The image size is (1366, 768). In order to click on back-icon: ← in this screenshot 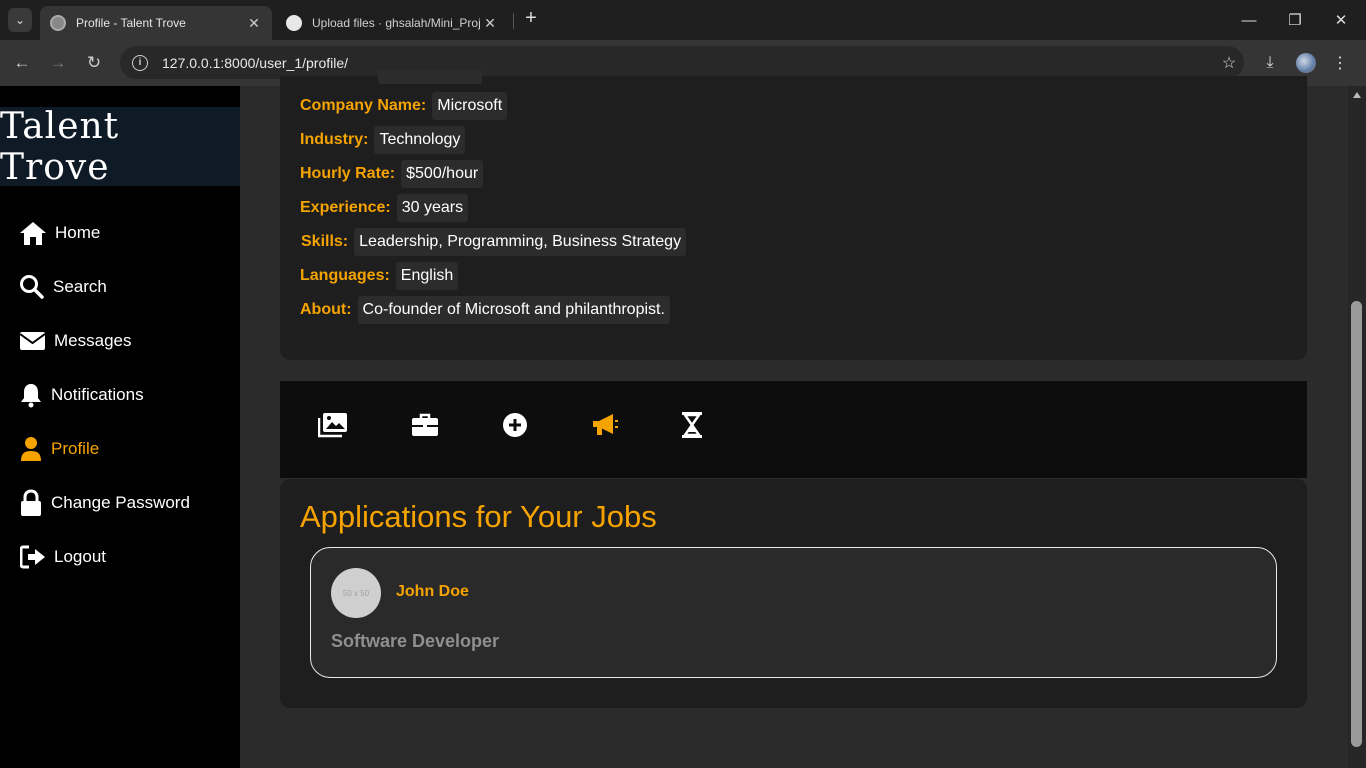, I will do `click(22, 63)`.